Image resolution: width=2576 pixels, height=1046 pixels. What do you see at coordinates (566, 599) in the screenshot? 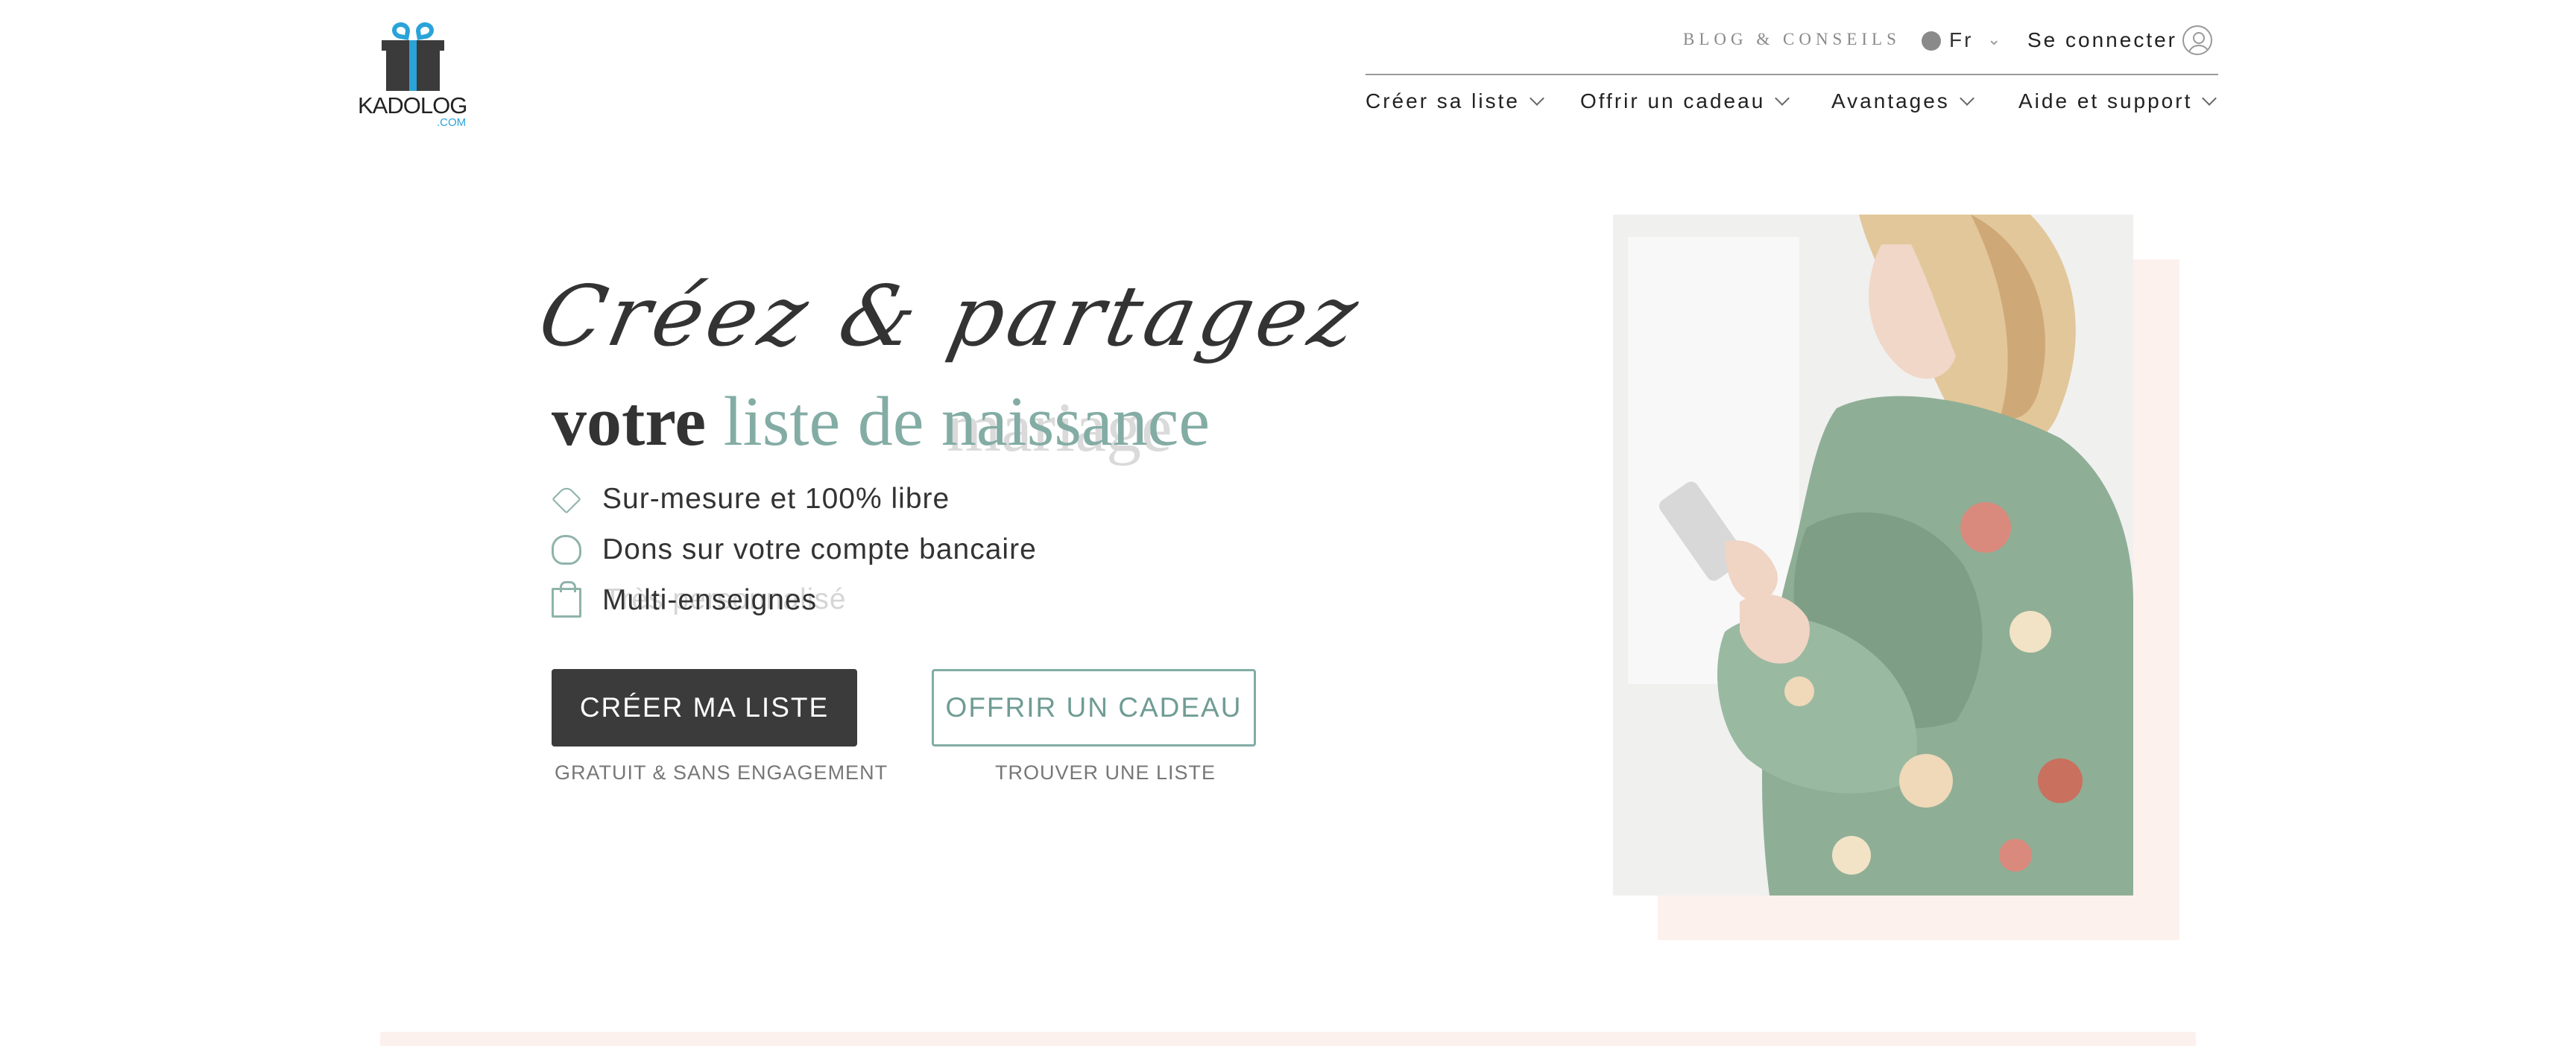
I see `shopping-bag-icon` at bounding box center [566, 599].